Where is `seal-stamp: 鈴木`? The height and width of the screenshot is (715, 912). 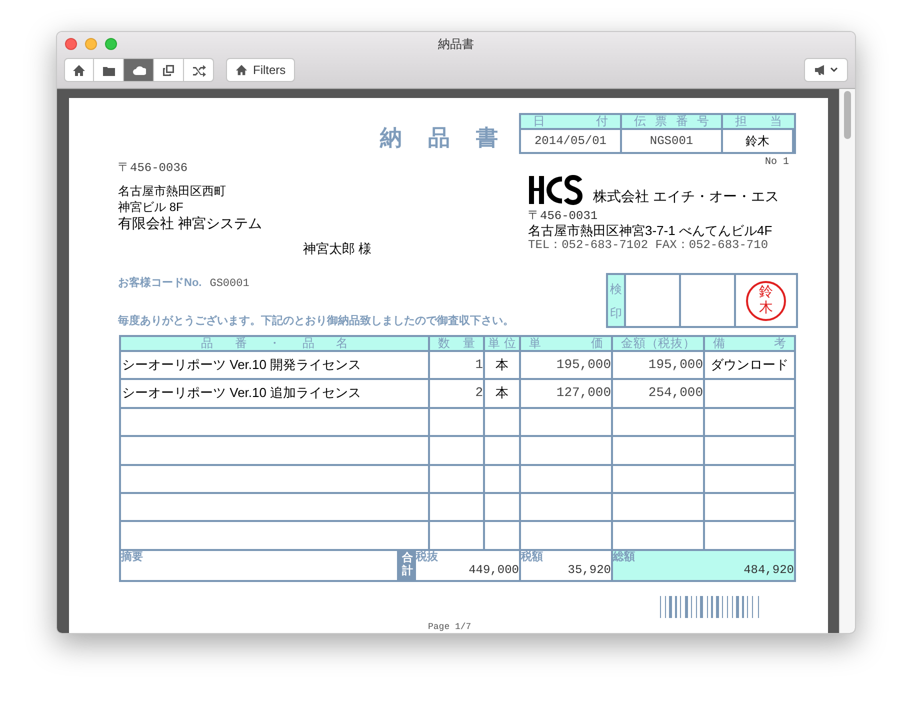 seal-stamp: 鈴木 is located at coordinates (766, 300).